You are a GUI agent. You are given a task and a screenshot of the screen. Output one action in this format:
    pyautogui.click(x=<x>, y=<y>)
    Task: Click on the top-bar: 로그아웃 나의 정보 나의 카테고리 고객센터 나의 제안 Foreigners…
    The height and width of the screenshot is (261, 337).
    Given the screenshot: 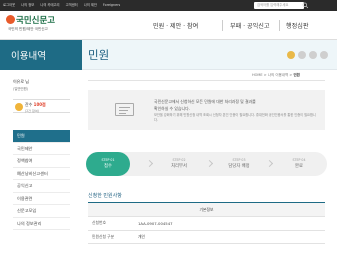 What is the action you would take?
    pyautogui.click(x=168, y=5)
    